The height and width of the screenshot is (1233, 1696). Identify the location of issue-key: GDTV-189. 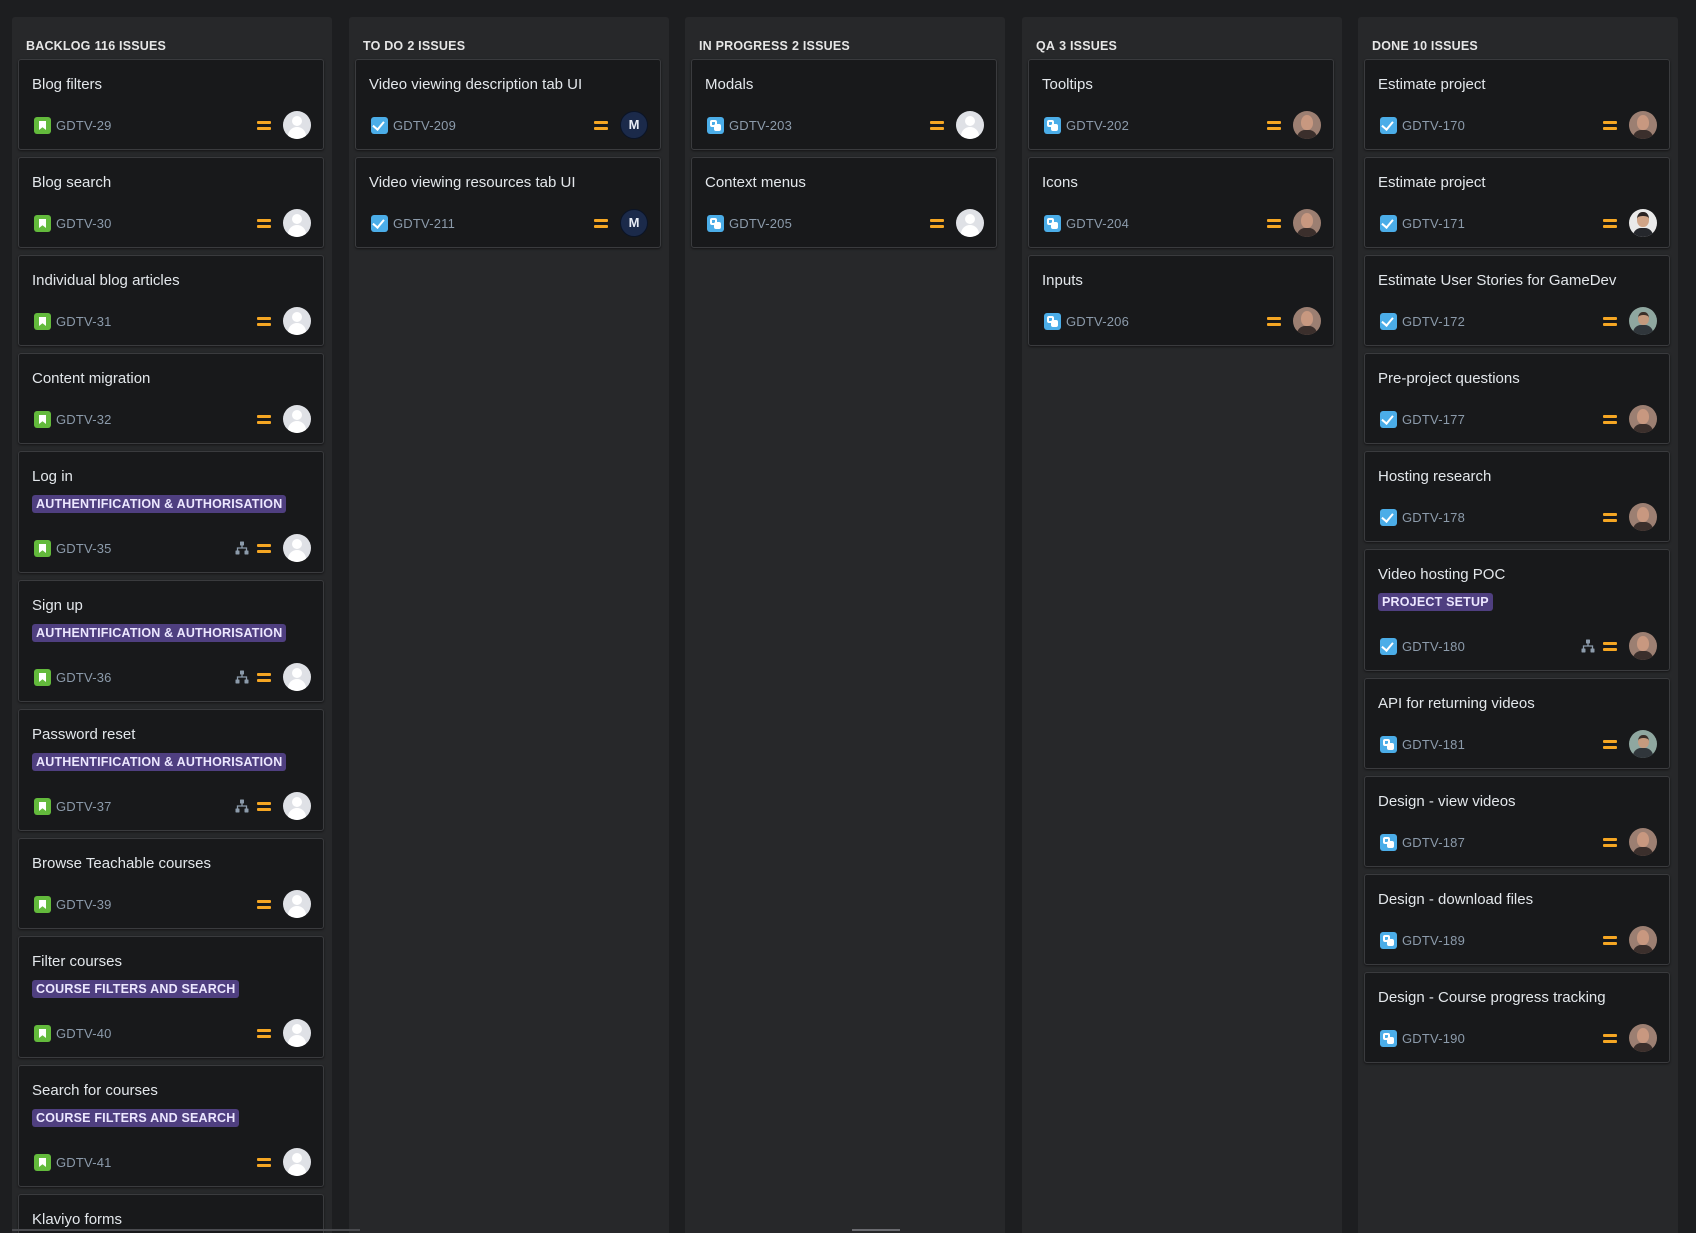
(1433, 940).